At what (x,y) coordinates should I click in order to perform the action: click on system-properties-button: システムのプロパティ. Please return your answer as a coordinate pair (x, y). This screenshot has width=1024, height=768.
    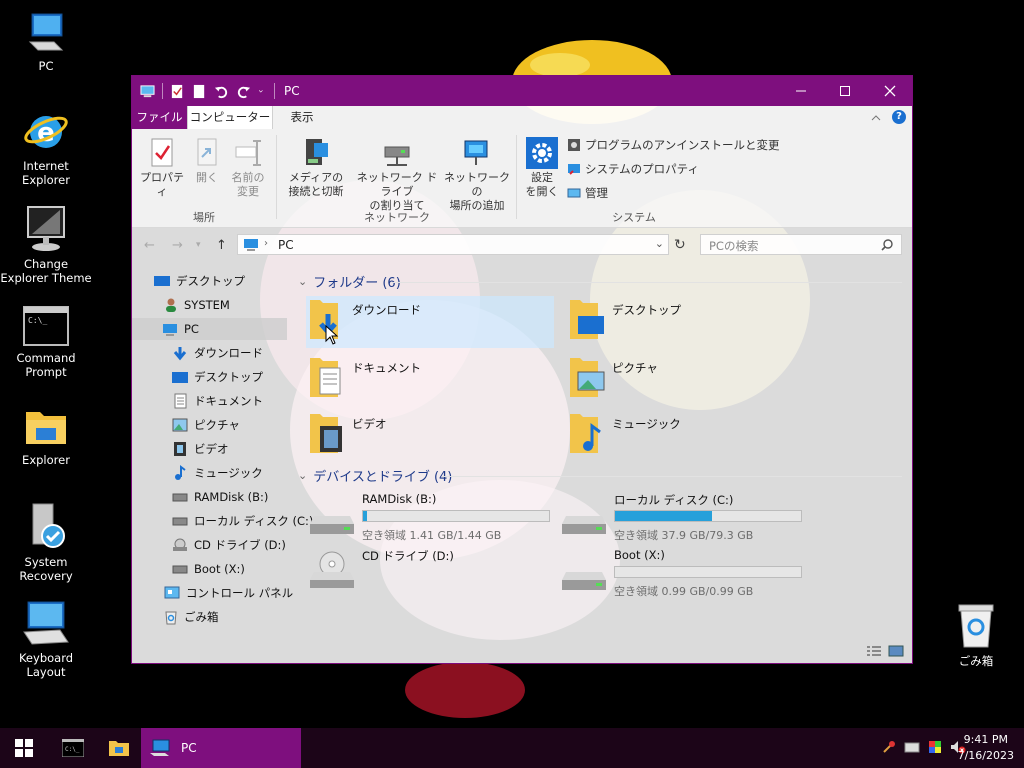
    Looking at the image, I should click on (633, 169).